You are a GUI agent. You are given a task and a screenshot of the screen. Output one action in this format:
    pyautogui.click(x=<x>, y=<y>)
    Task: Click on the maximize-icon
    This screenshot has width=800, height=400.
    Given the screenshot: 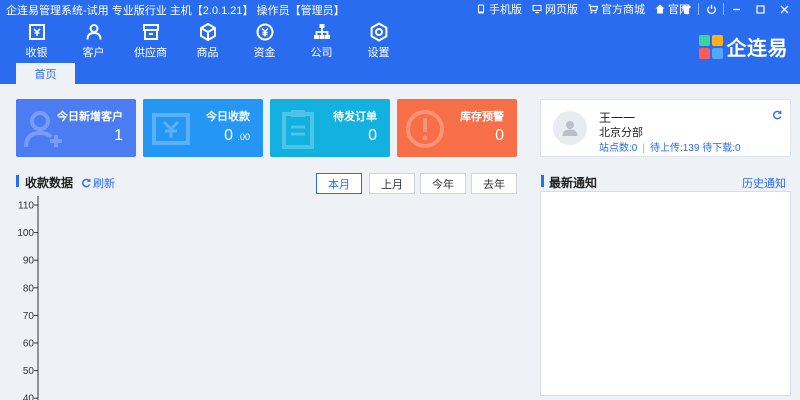 What is the action you would take?
    pyautogui.click(x=760, y=9)
    